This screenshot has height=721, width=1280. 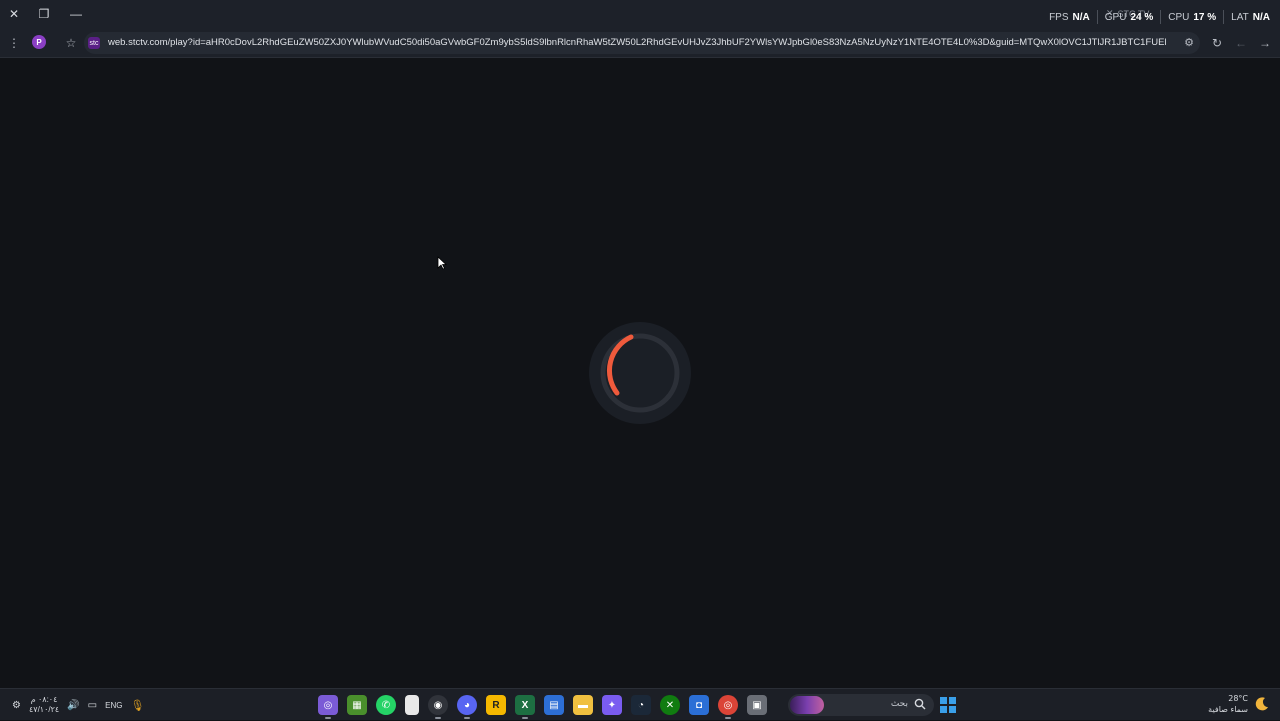 What do you see at coordinates (438, 707) in the screenshot?
I see `obs-icon: ◉` at bounding box center [438, 707].